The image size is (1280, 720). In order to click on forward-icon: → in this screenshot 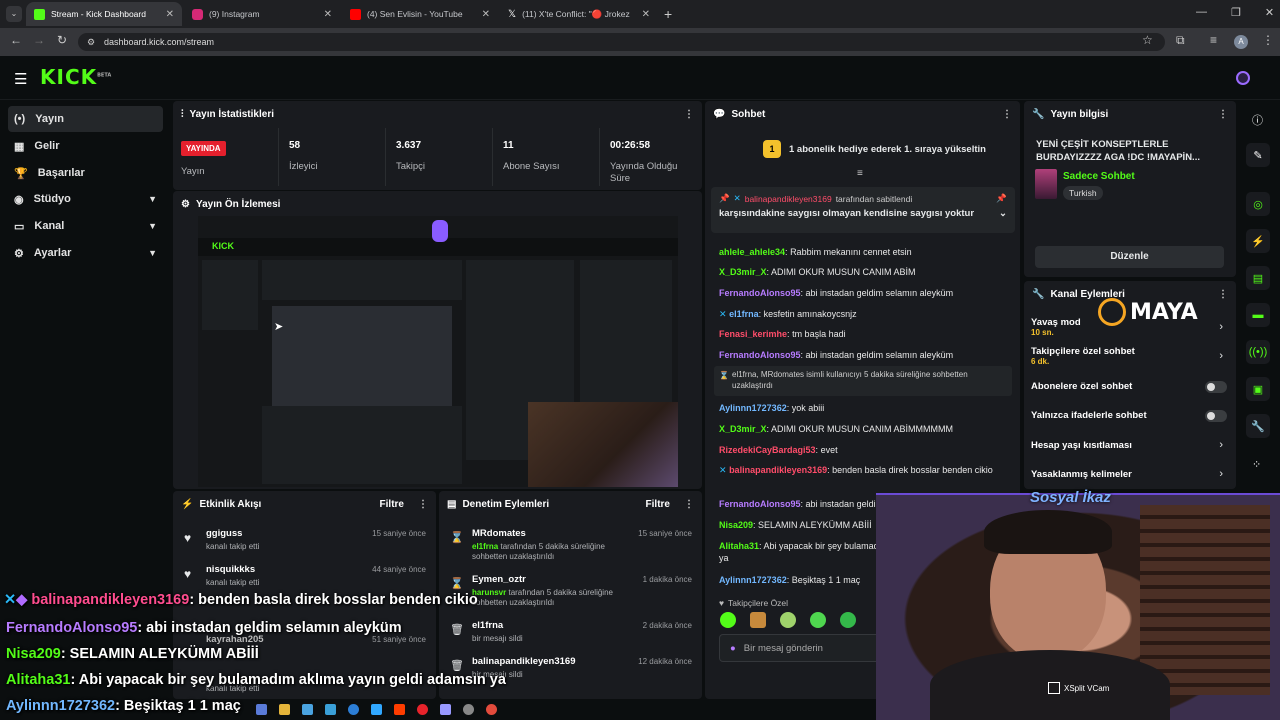, I will do `click(39, 40)`.